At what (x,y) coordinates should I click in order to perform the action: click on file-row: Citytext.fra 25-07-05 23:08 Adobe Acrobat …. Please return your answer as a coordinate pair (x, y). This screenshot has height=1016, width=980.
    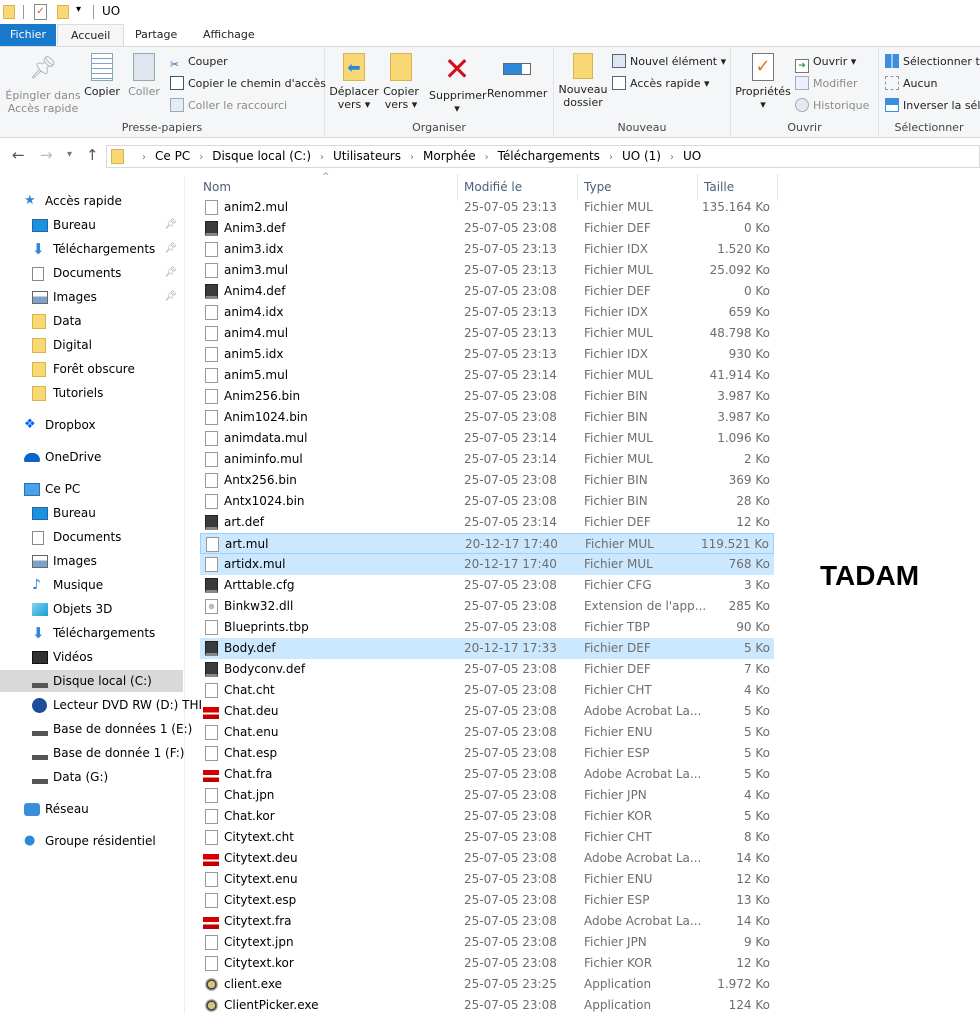
    Looking at the image, I should click on (487, 921).